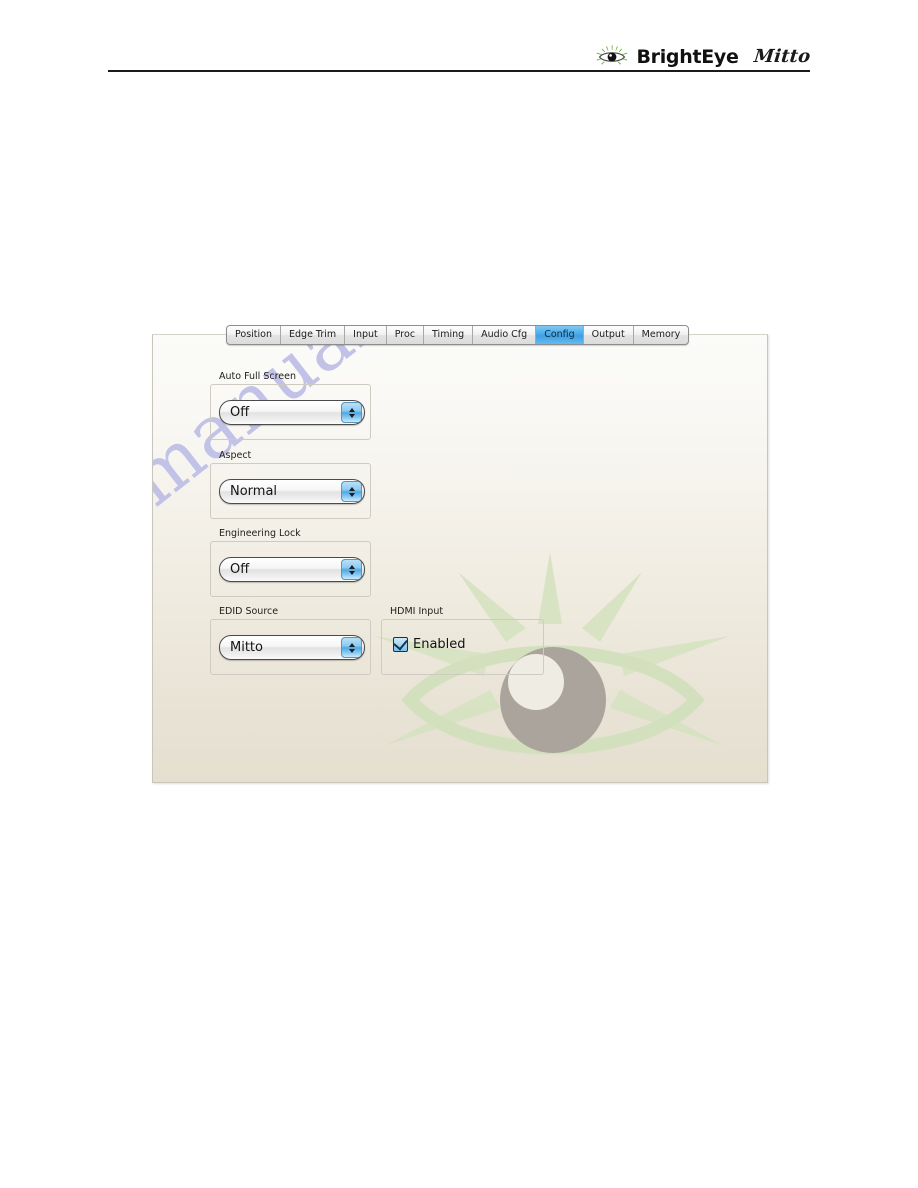  I want to click on brand-logo: BrightEye Mitto, so click(703, 57).